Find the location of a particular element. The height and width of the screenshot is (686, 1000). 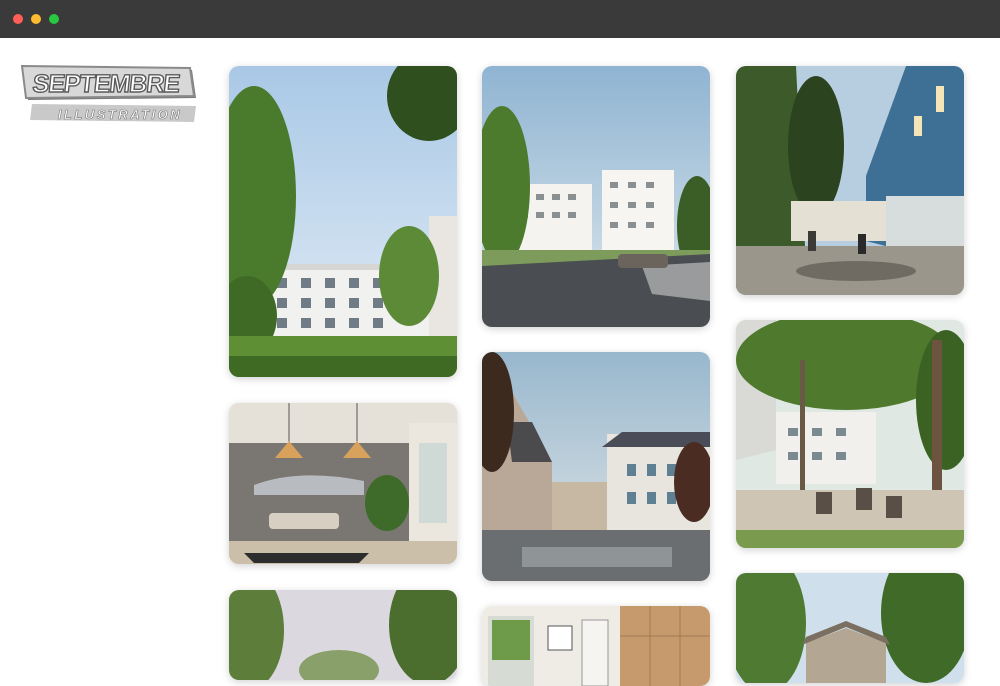

maximize-window-button is located at coordinates (54, 19).